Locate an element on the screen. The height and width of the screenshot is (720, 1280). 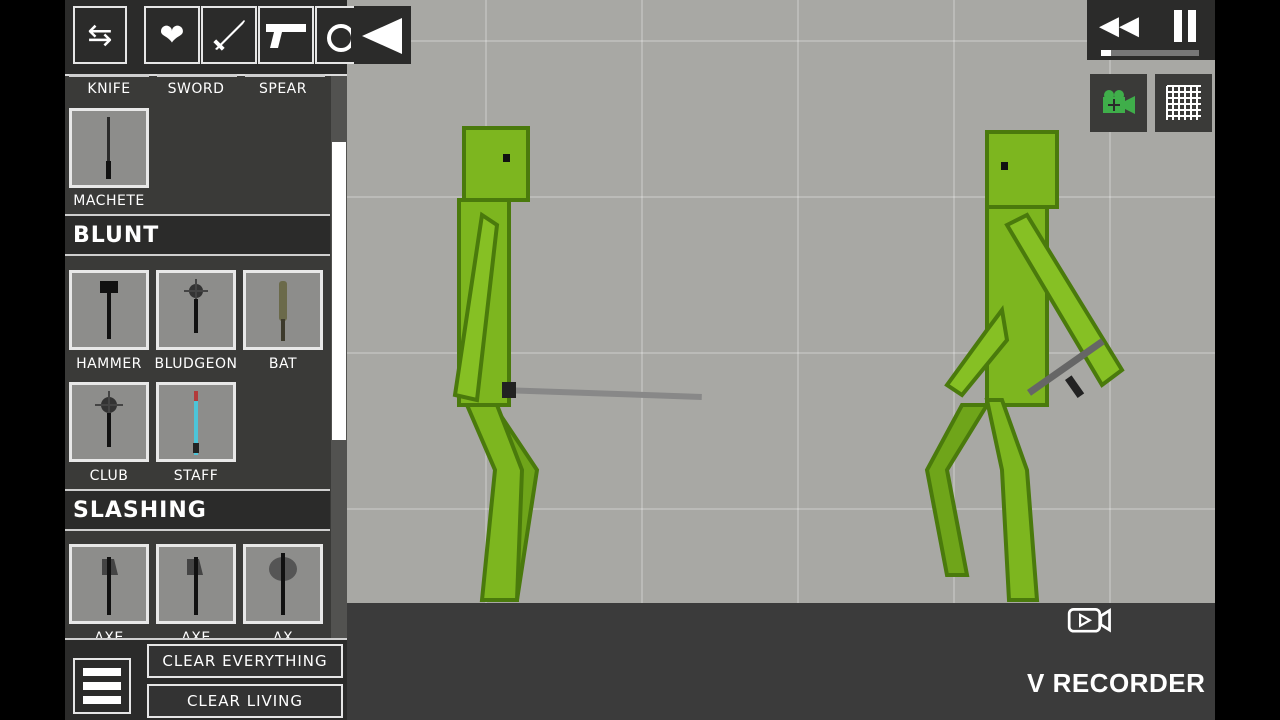
pistol-icon is located at coordinates (286, 35).